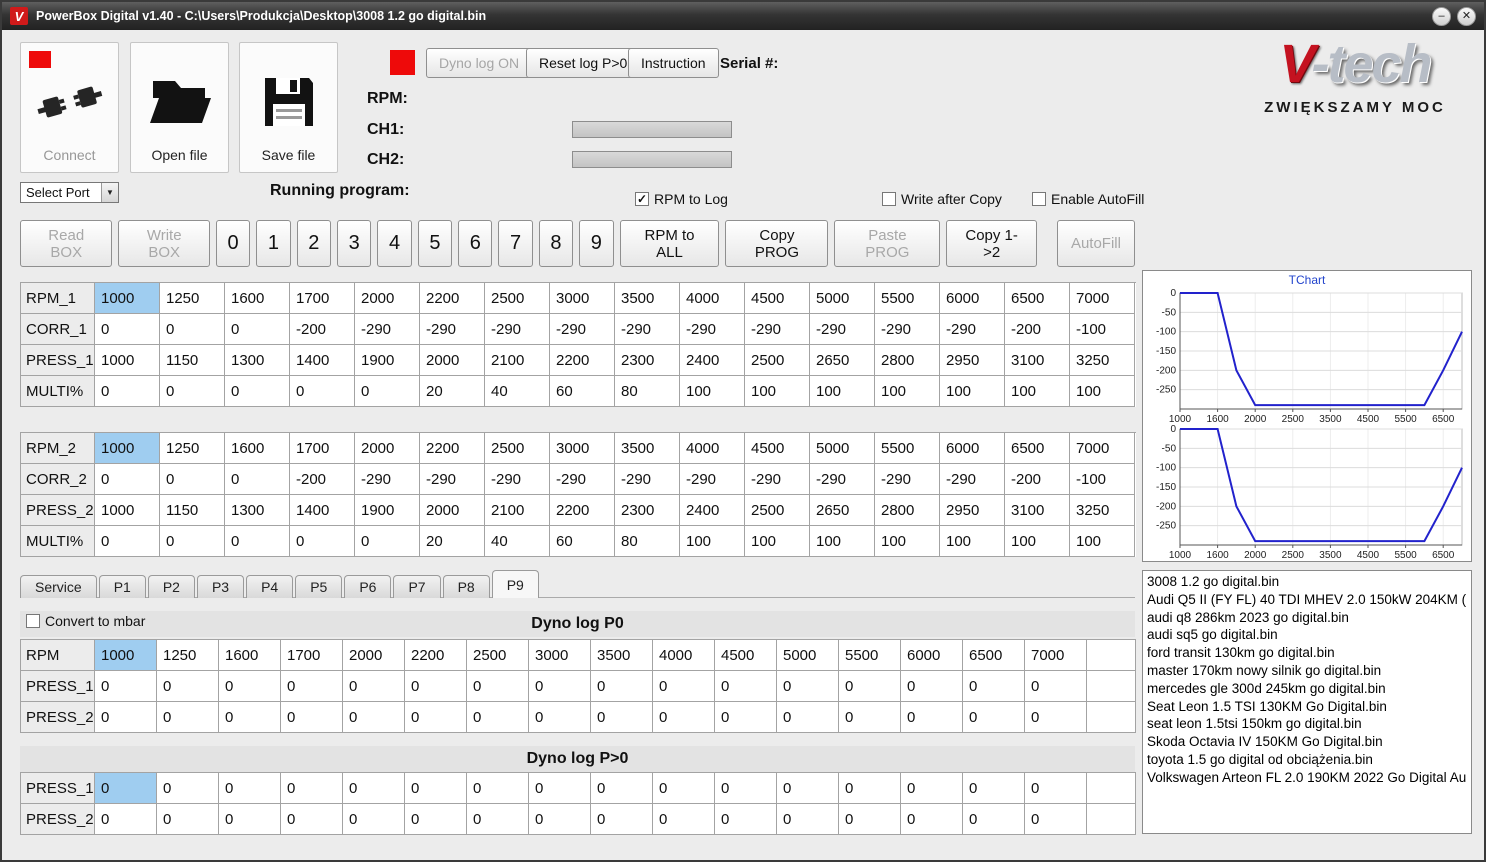 The width and height of the screenshot is (1486, 862). Describe the element at coordinates (842, 298) in the screenshot. I see `table-cell: 5000` at that location.